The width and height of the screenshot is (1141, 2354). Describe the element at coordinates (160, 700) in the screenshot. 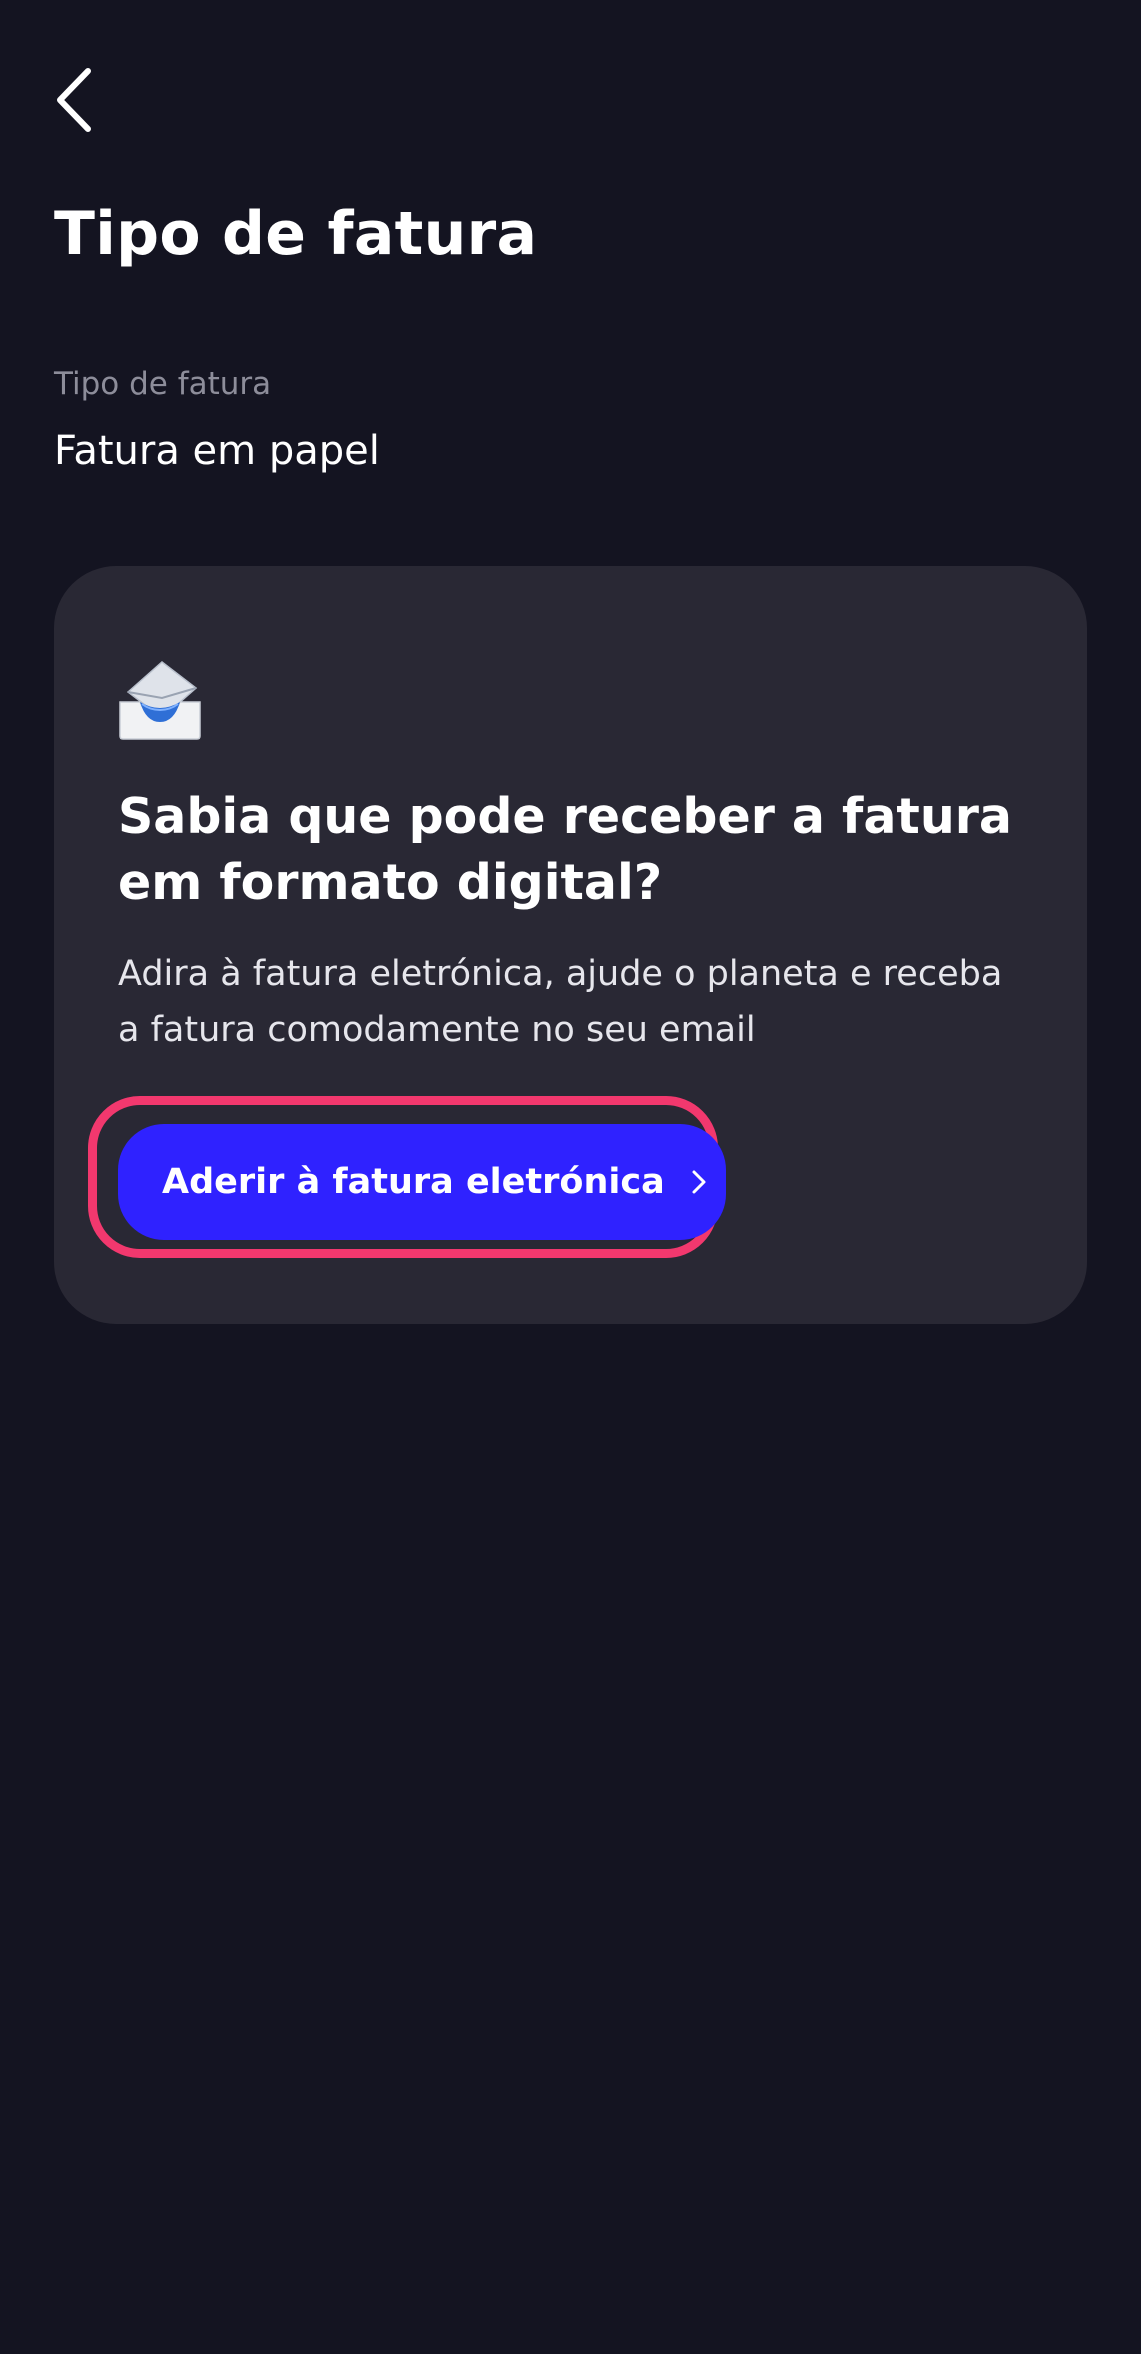

I see `incoming-envelope-icon` at that location.